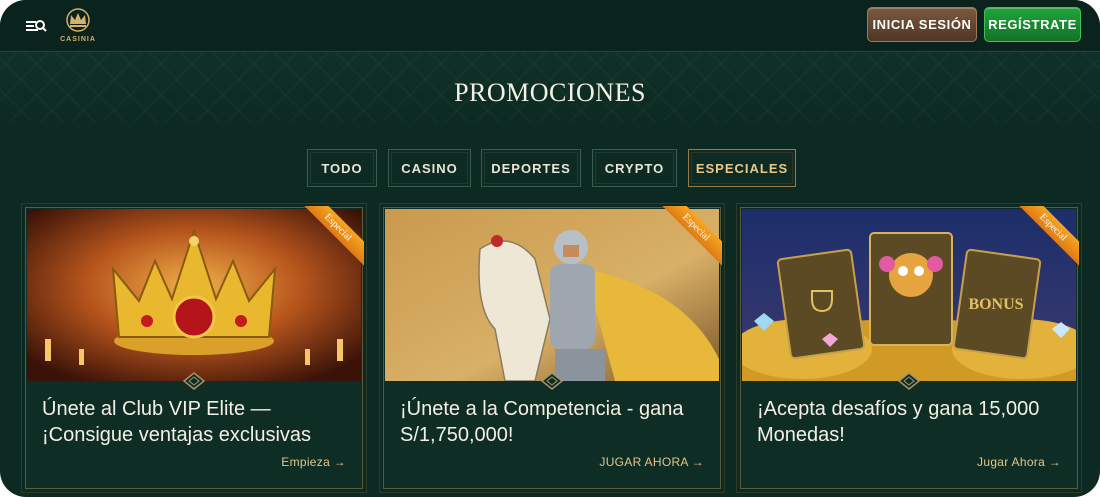 The height and width of the screenshot is (497, 1100). What do you see at coordinates (651, 462) in the screenshot?
I see `promo-cta-link: JUGAR AHORA →` at bounding box center [651, 462].